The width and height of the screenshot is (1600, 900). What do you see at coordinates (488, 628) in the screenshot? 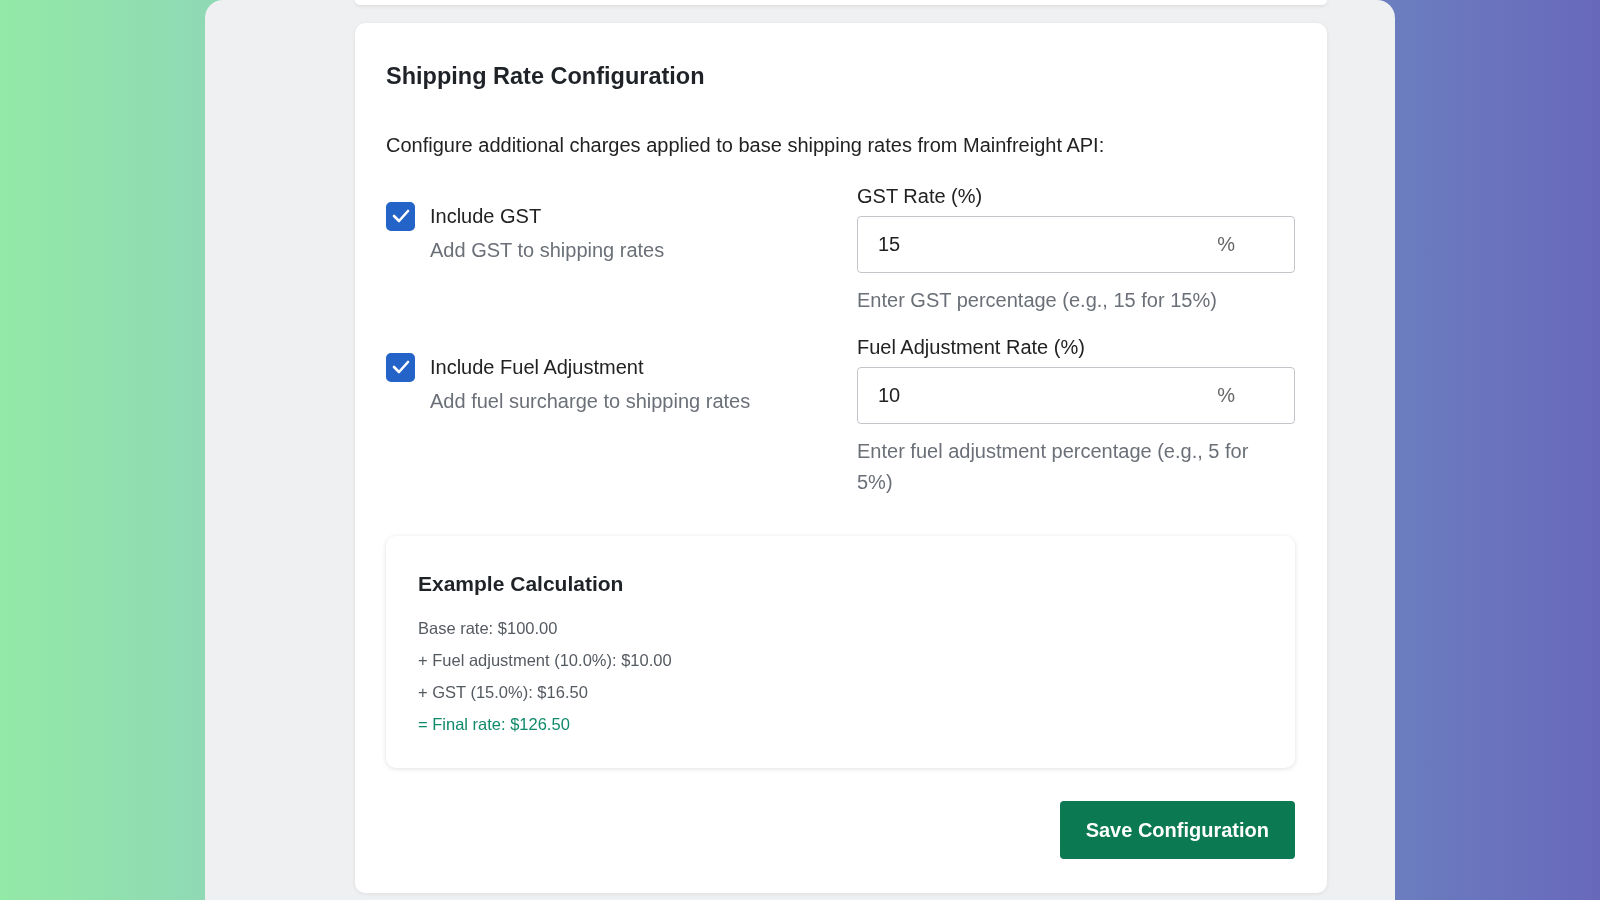
I see `calculation-line: Base rate: $100.00` at bounding box center [488, 628].